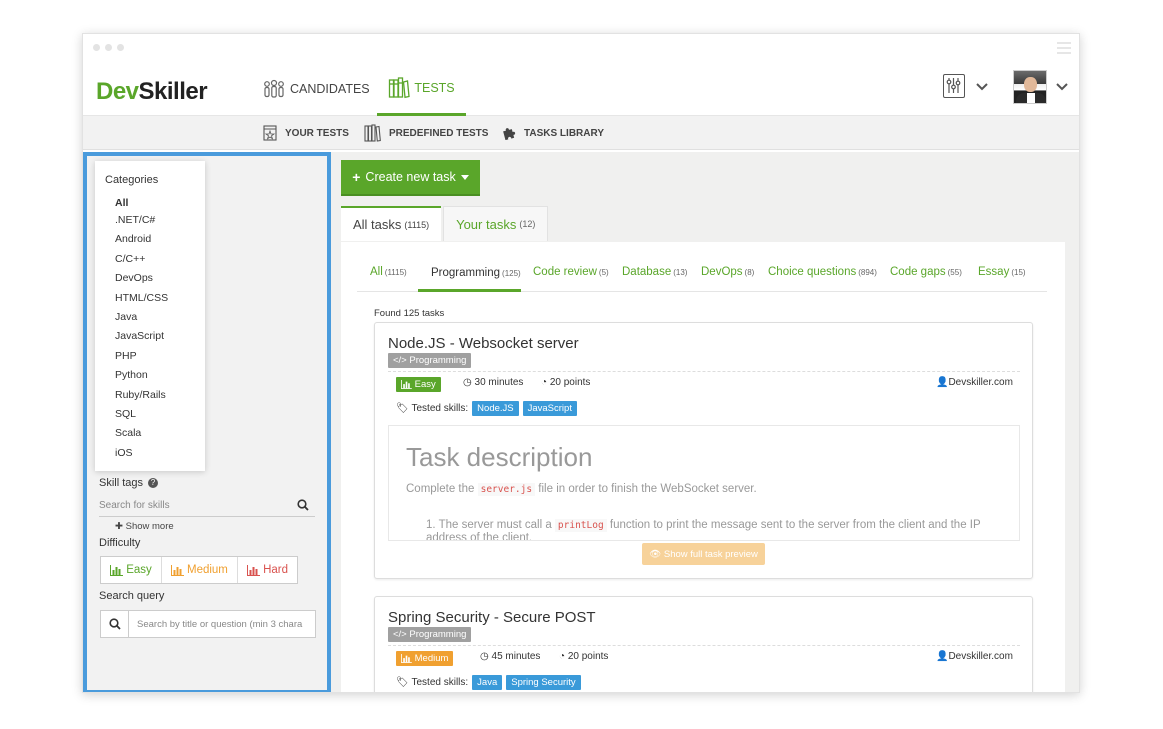 The width and height of the screenshot is (1163, 729). I want to click on books-icon, so click(400, 87).